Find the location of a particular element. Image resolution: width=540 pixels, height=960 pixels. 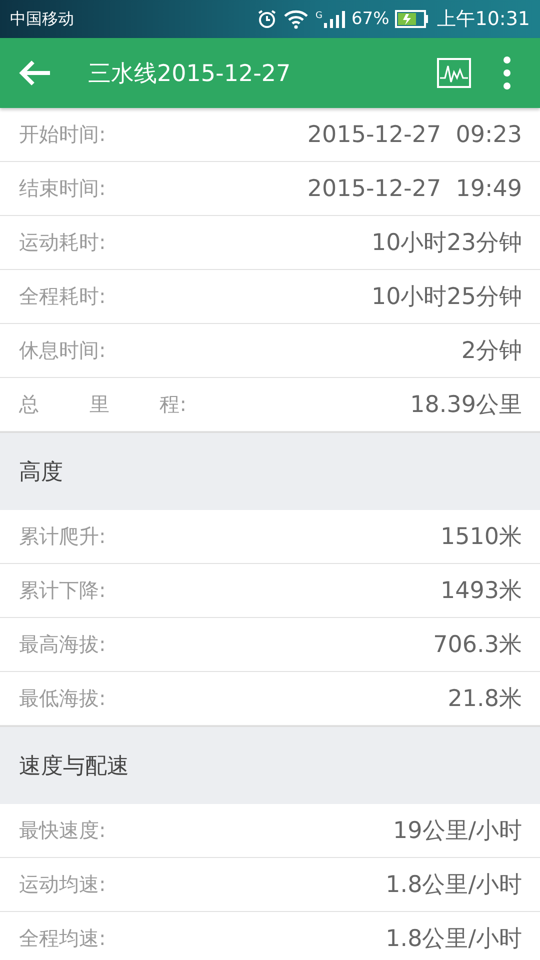

stat-label: 运动耗时: is located at coordinates (62, 242).